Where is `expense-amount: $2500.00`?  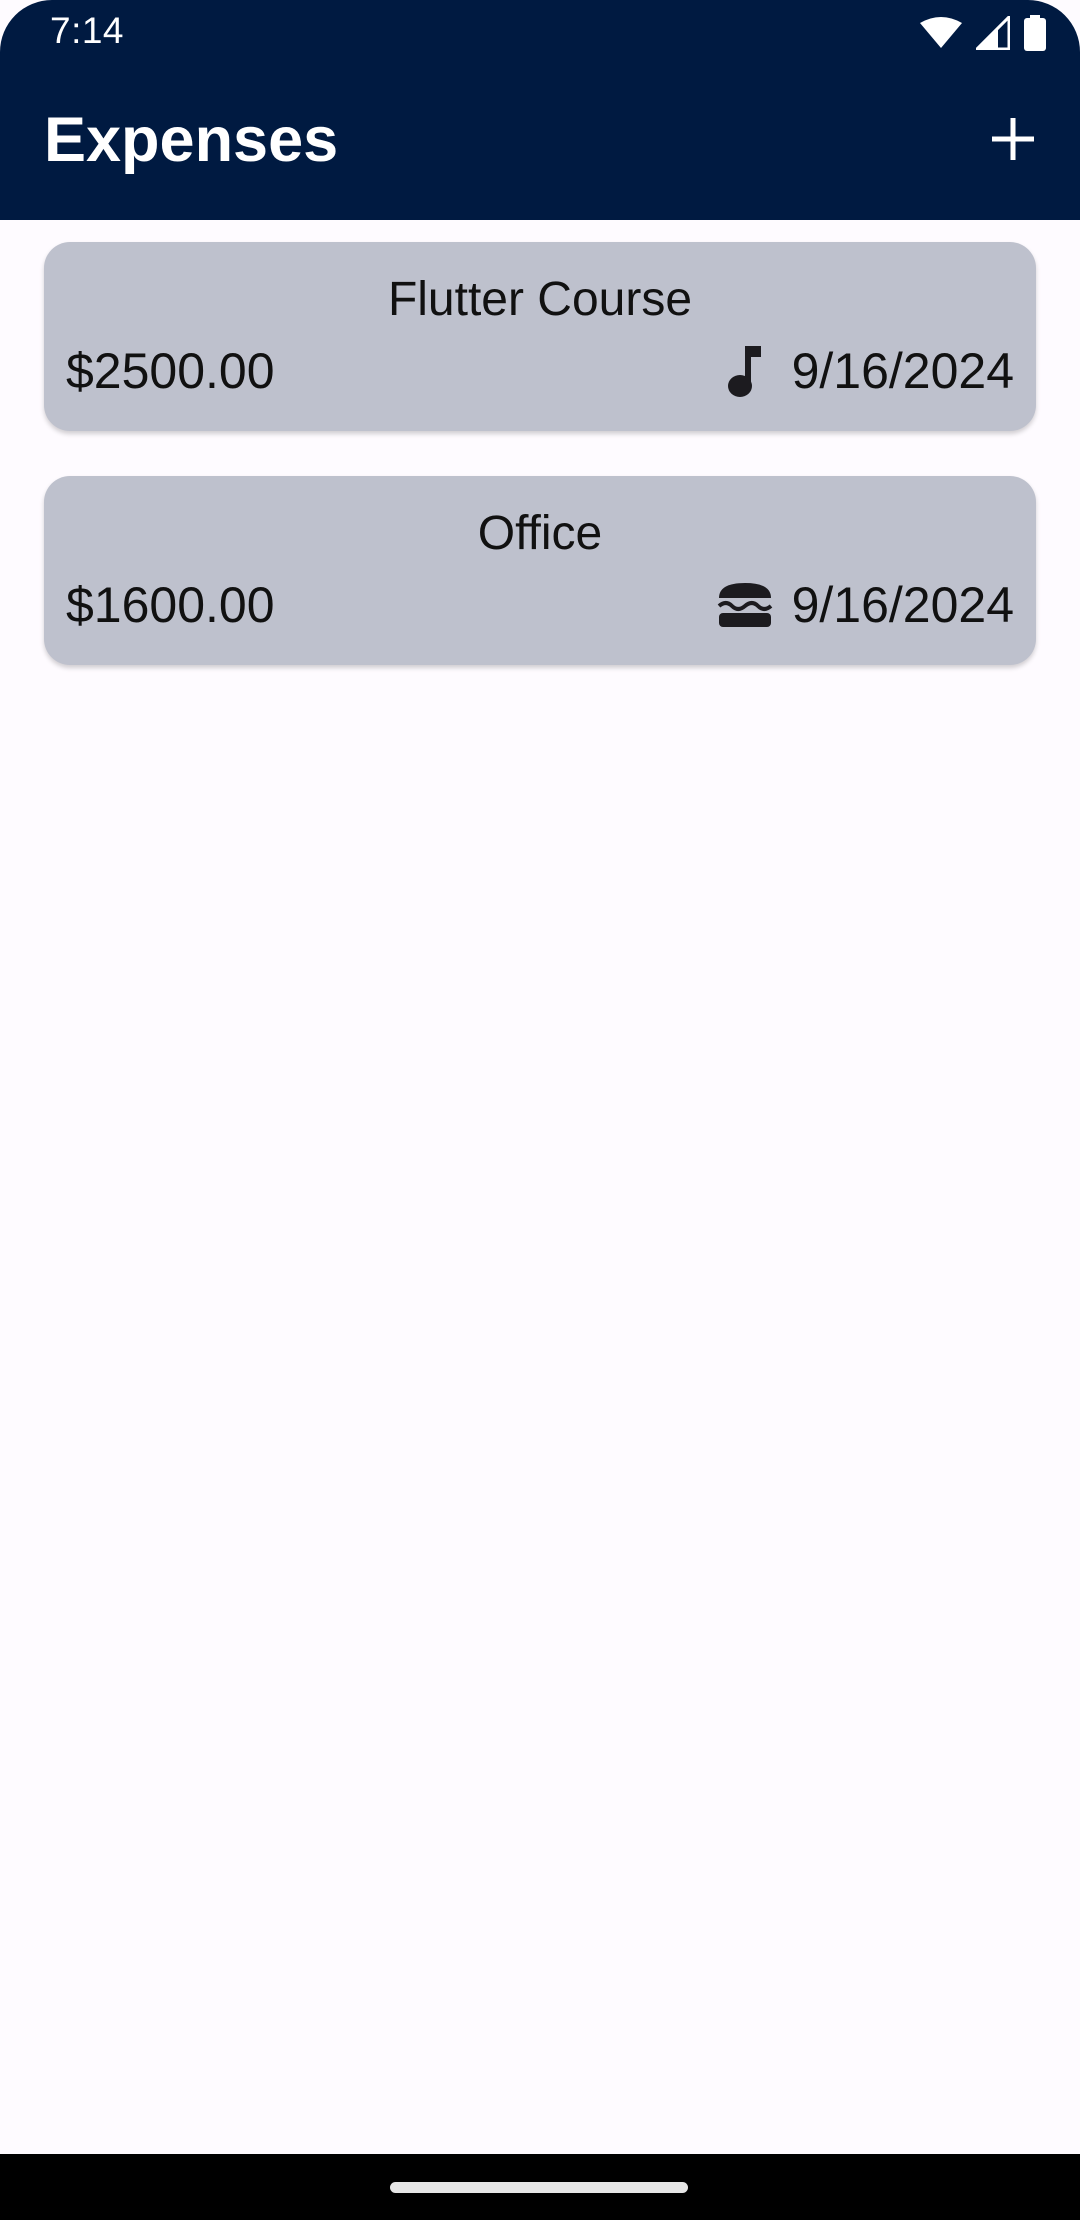
expense-amount: $2500.00 is located at coordinates (170, 371).